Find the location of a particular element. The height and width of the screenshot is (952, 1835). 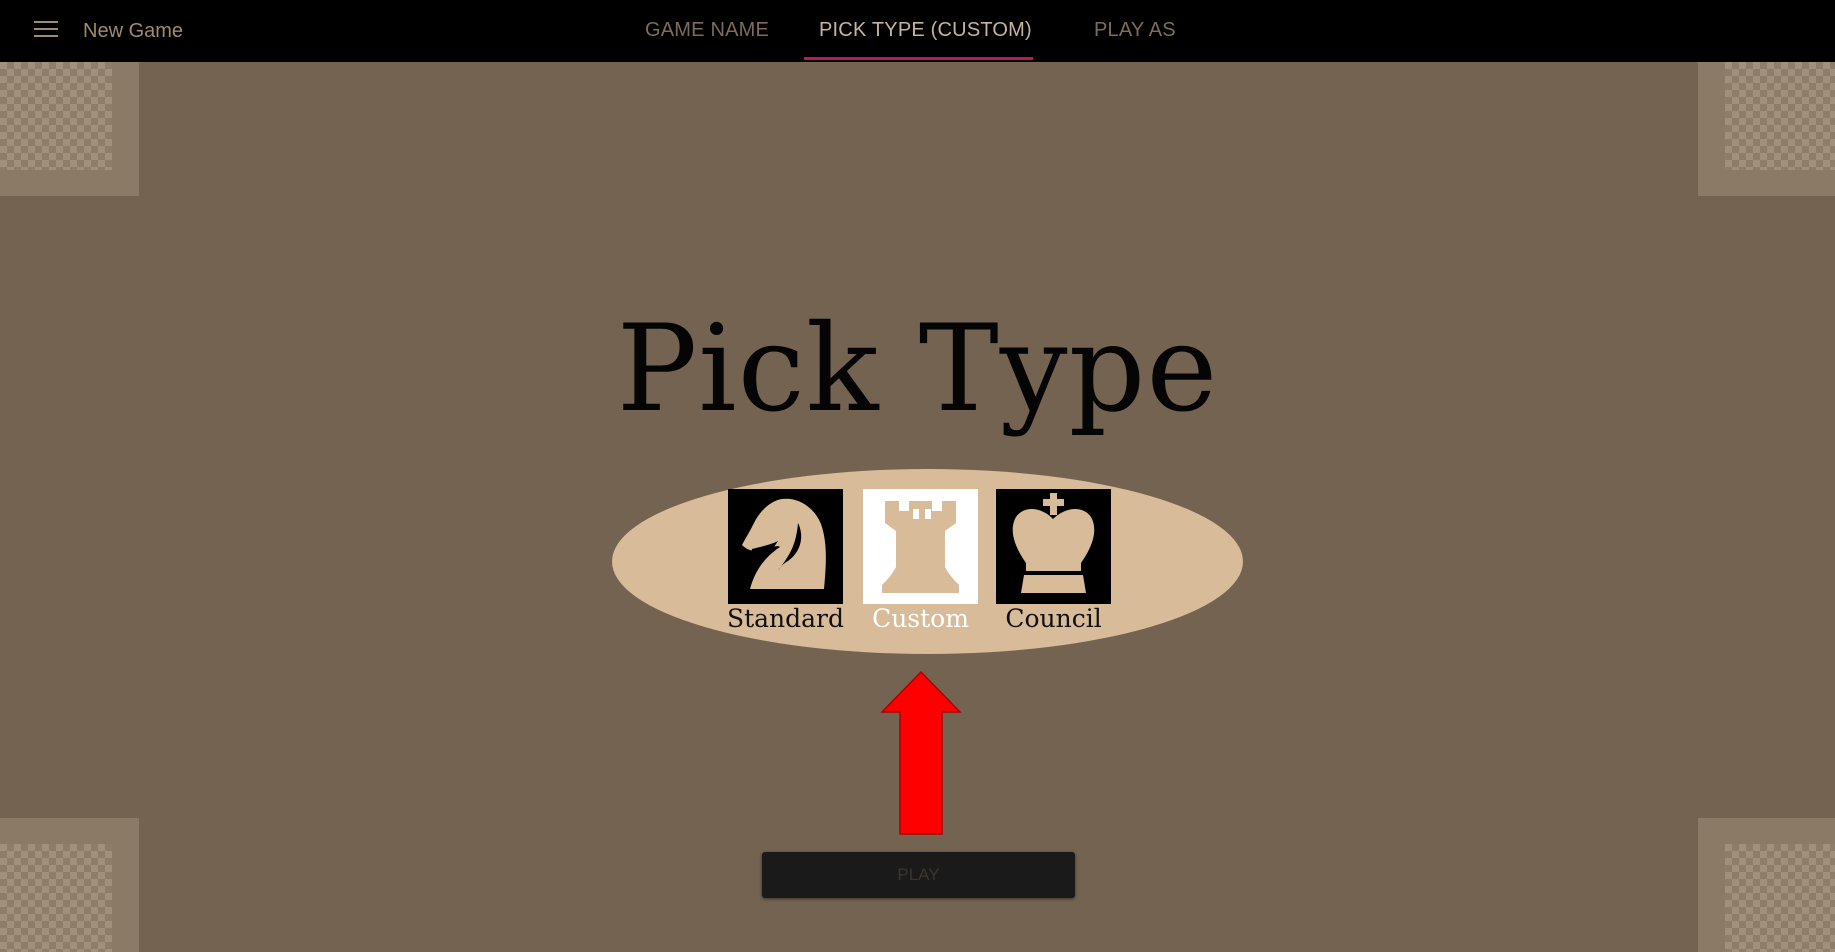

app-title: New Game is located at coordinates (133, 31).